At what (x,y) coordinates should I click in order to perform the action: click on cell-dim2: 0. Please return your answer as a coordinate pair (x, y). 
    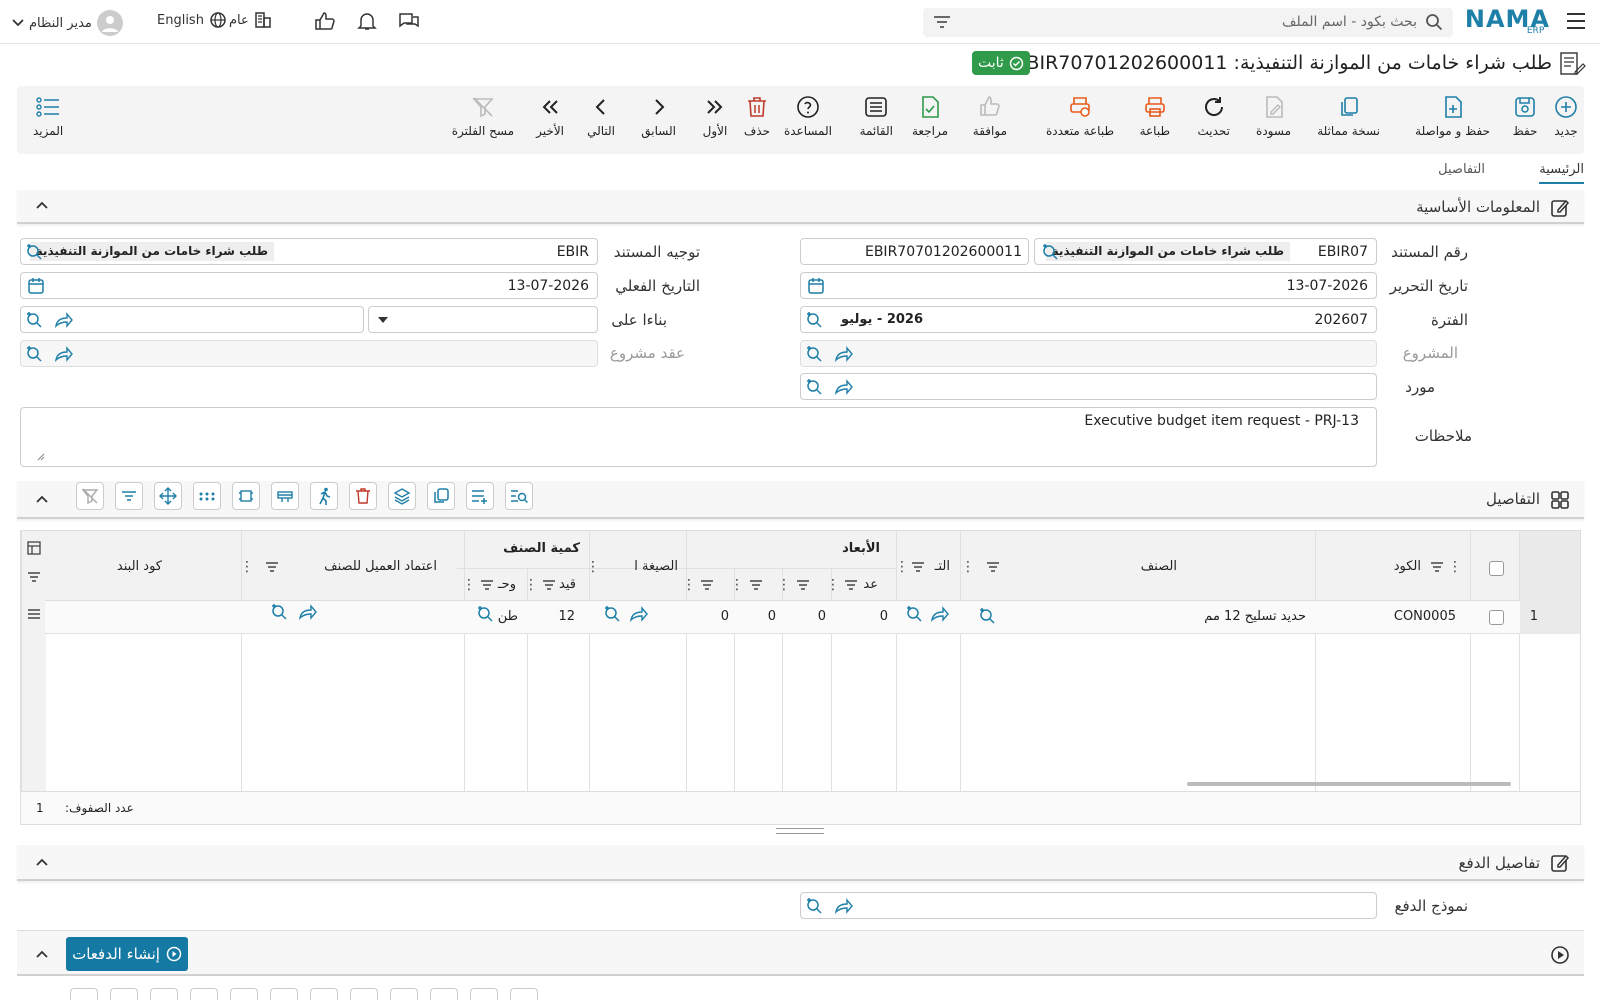
    Looking at the image, I should click on (822, 616).